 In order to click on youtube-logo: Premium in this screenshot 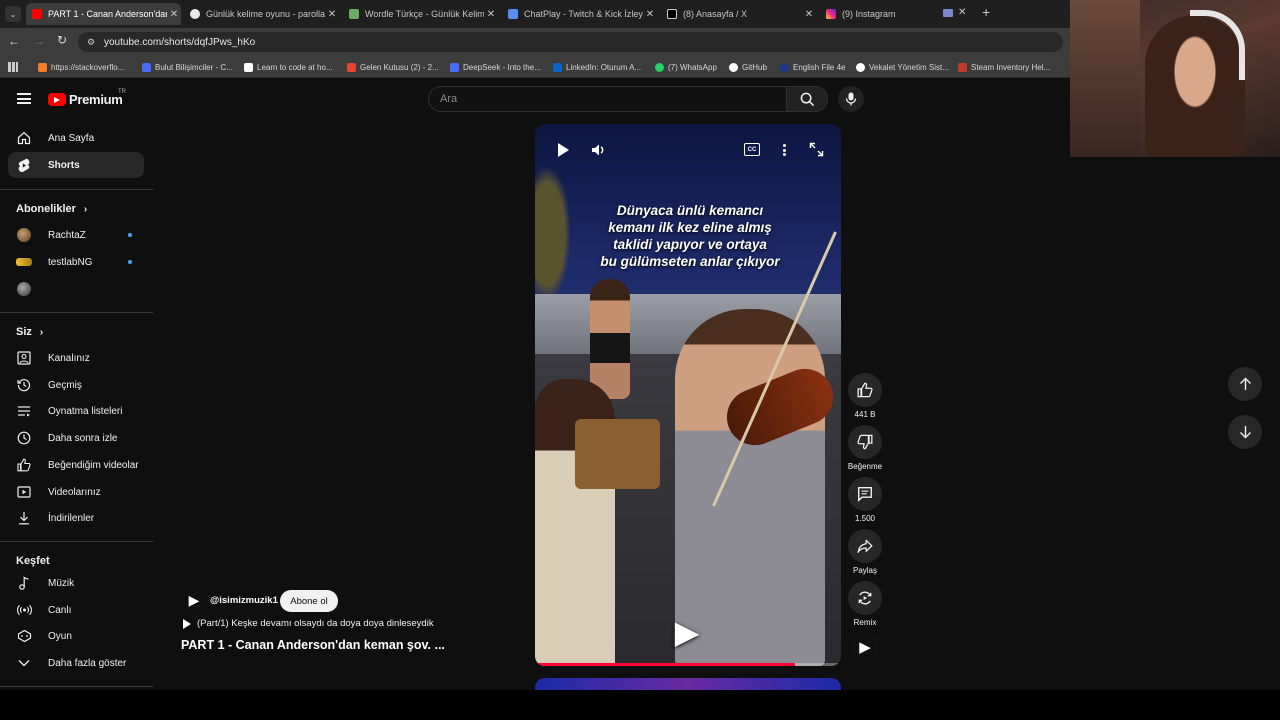, I will do `click(85, 99)`.